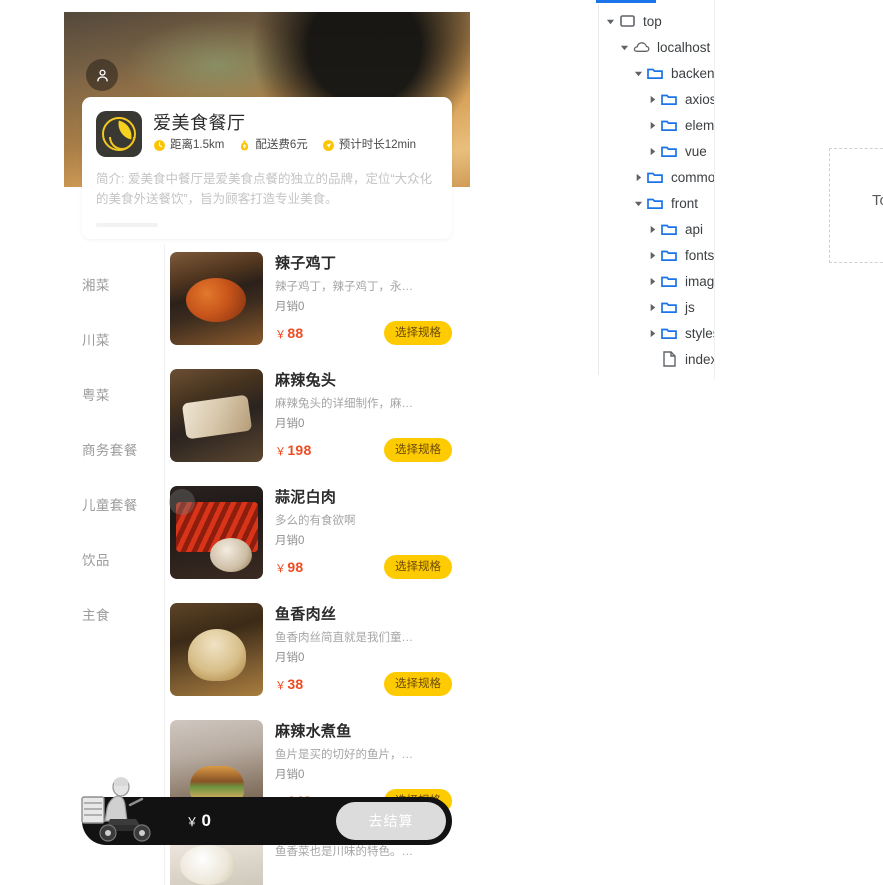 This screenshot has width=883, height=885. What do you see at coordinates (114, 393) in the screenshot?
I see `sidebar-item-yuecai: 粤菜` at bounding box center [114, 393].